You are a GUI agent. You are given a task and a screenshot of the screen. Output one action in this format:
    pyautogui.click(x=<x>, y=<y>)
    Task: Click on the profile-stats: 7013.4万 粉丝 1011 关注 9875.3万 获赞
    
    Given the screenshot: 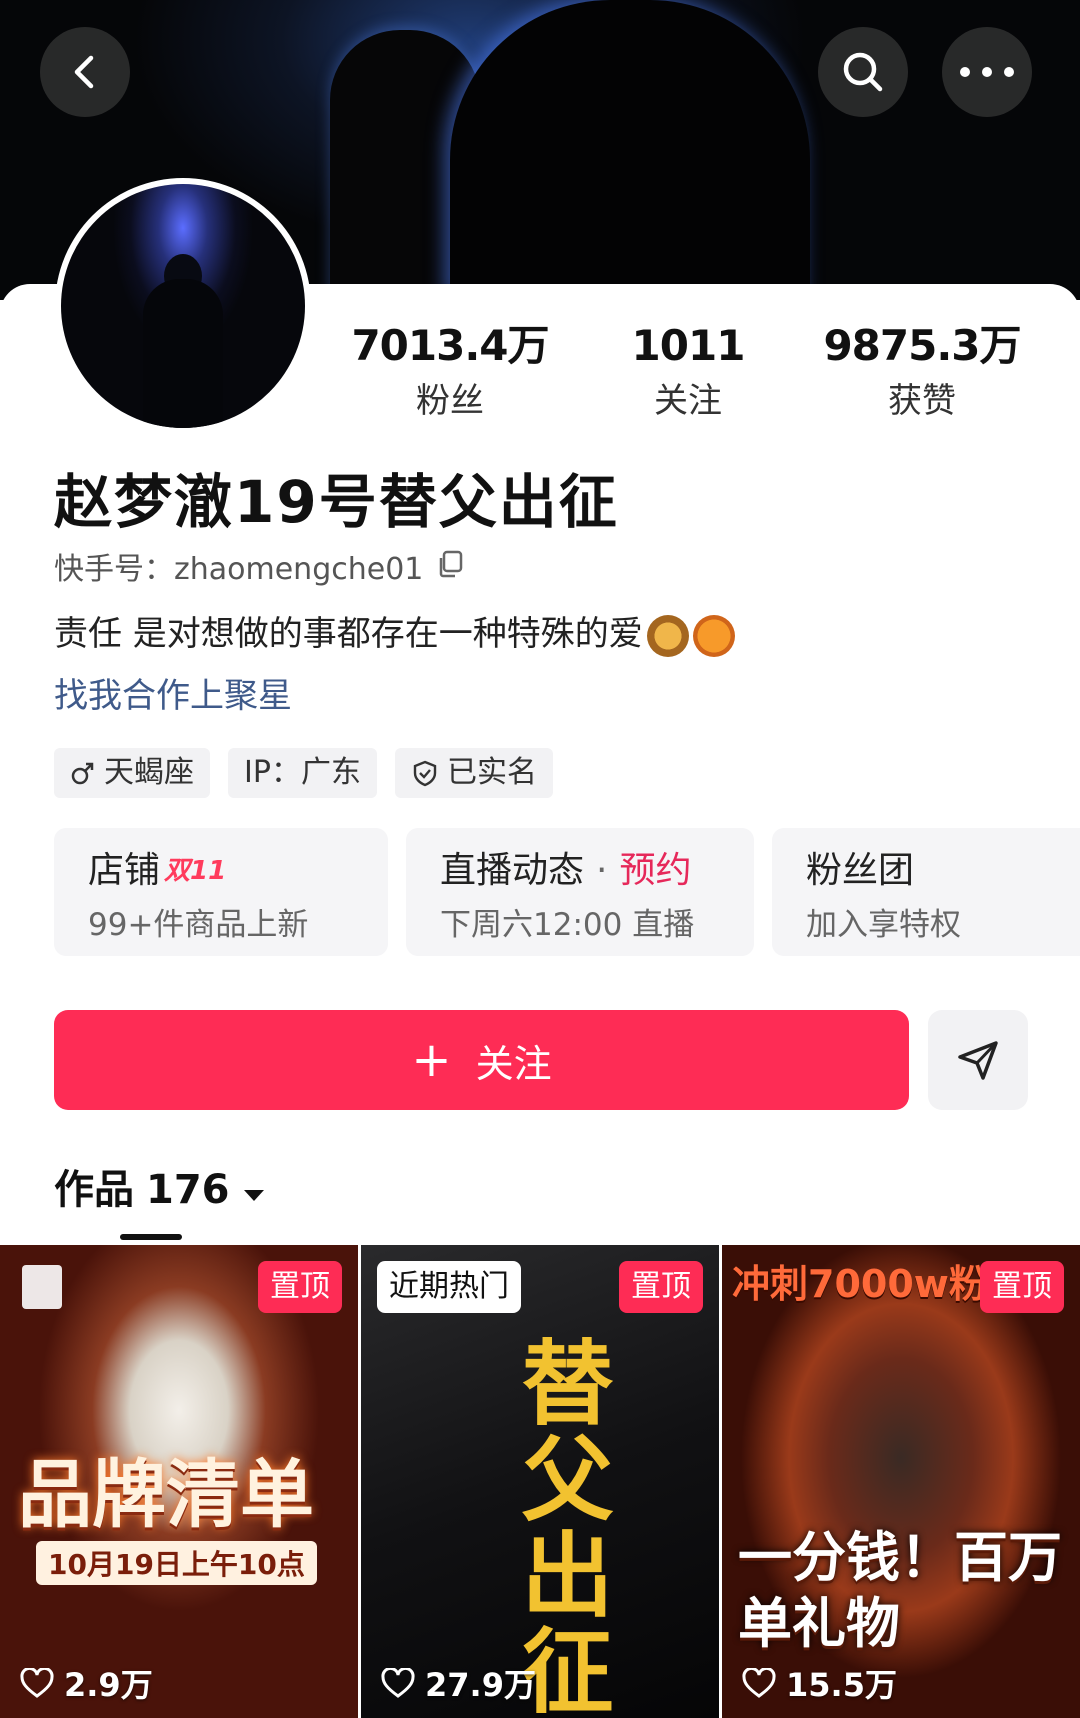 What is the action you would take?
    pyautogui.click(x=700, y=375)
    